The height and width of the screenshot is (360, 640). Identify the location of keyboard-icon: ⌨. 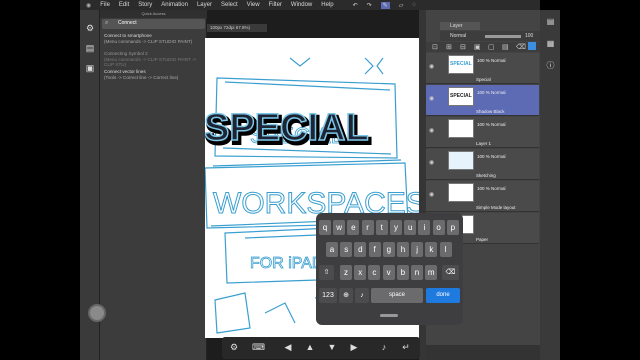
(258, 347).